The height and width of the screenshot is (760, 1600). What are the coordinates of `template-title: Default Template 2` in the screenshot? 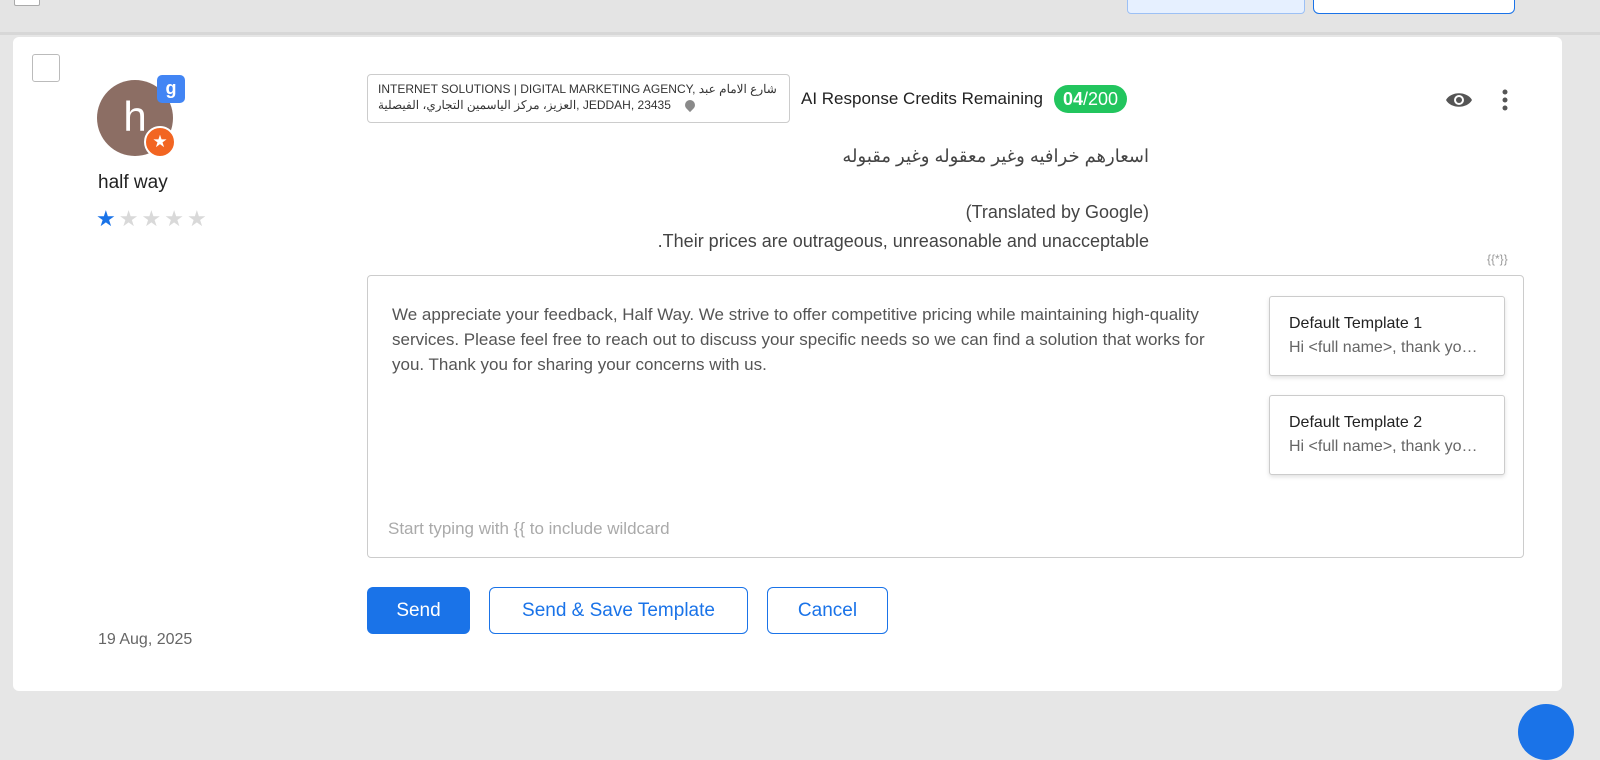 It's located at (1356, 422).